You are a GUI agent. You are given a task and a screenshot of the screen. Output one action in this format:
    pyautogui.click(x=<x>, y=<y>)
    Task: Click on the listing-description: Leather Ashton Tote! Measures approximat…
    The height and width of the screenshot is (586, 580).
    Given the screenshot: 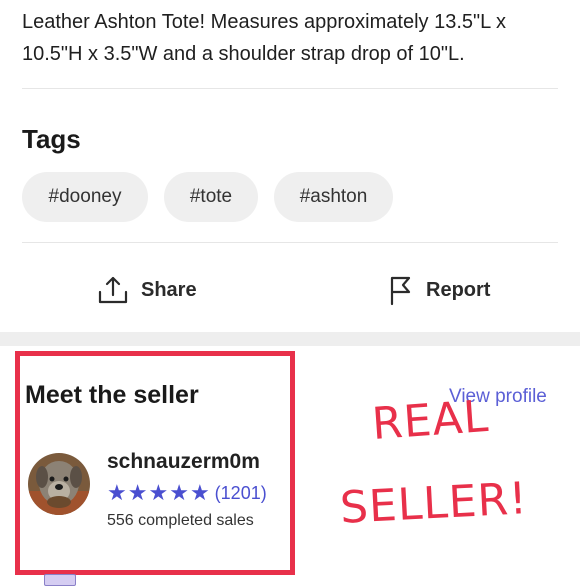 What is the action you would take?
    pyautogui.click(x=264, y=38)
    